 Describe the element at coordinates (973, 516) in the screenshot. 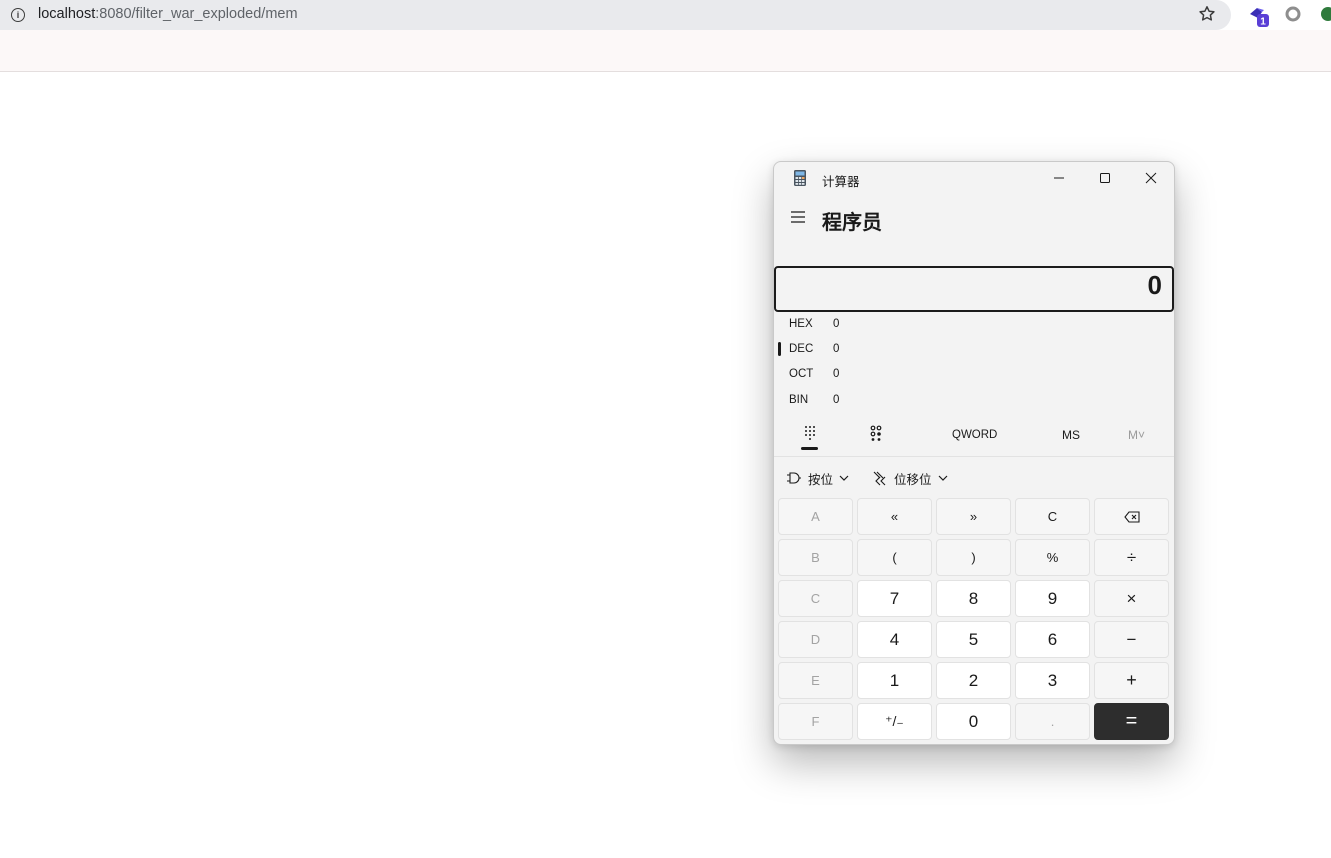

I see `key-shift-right: »` at that location.